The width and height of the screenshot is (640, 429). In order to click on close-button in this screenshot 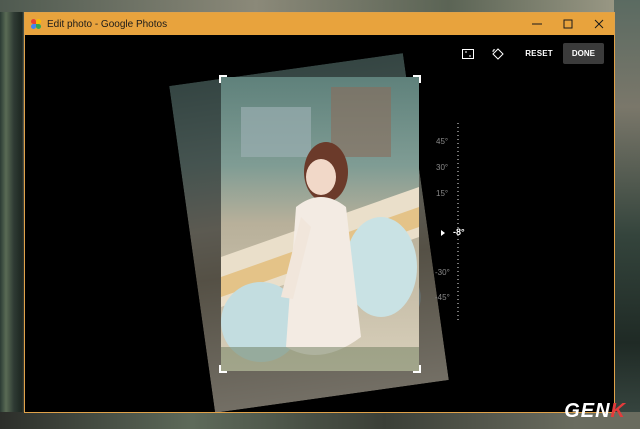, I will do `click(598, 24)`.